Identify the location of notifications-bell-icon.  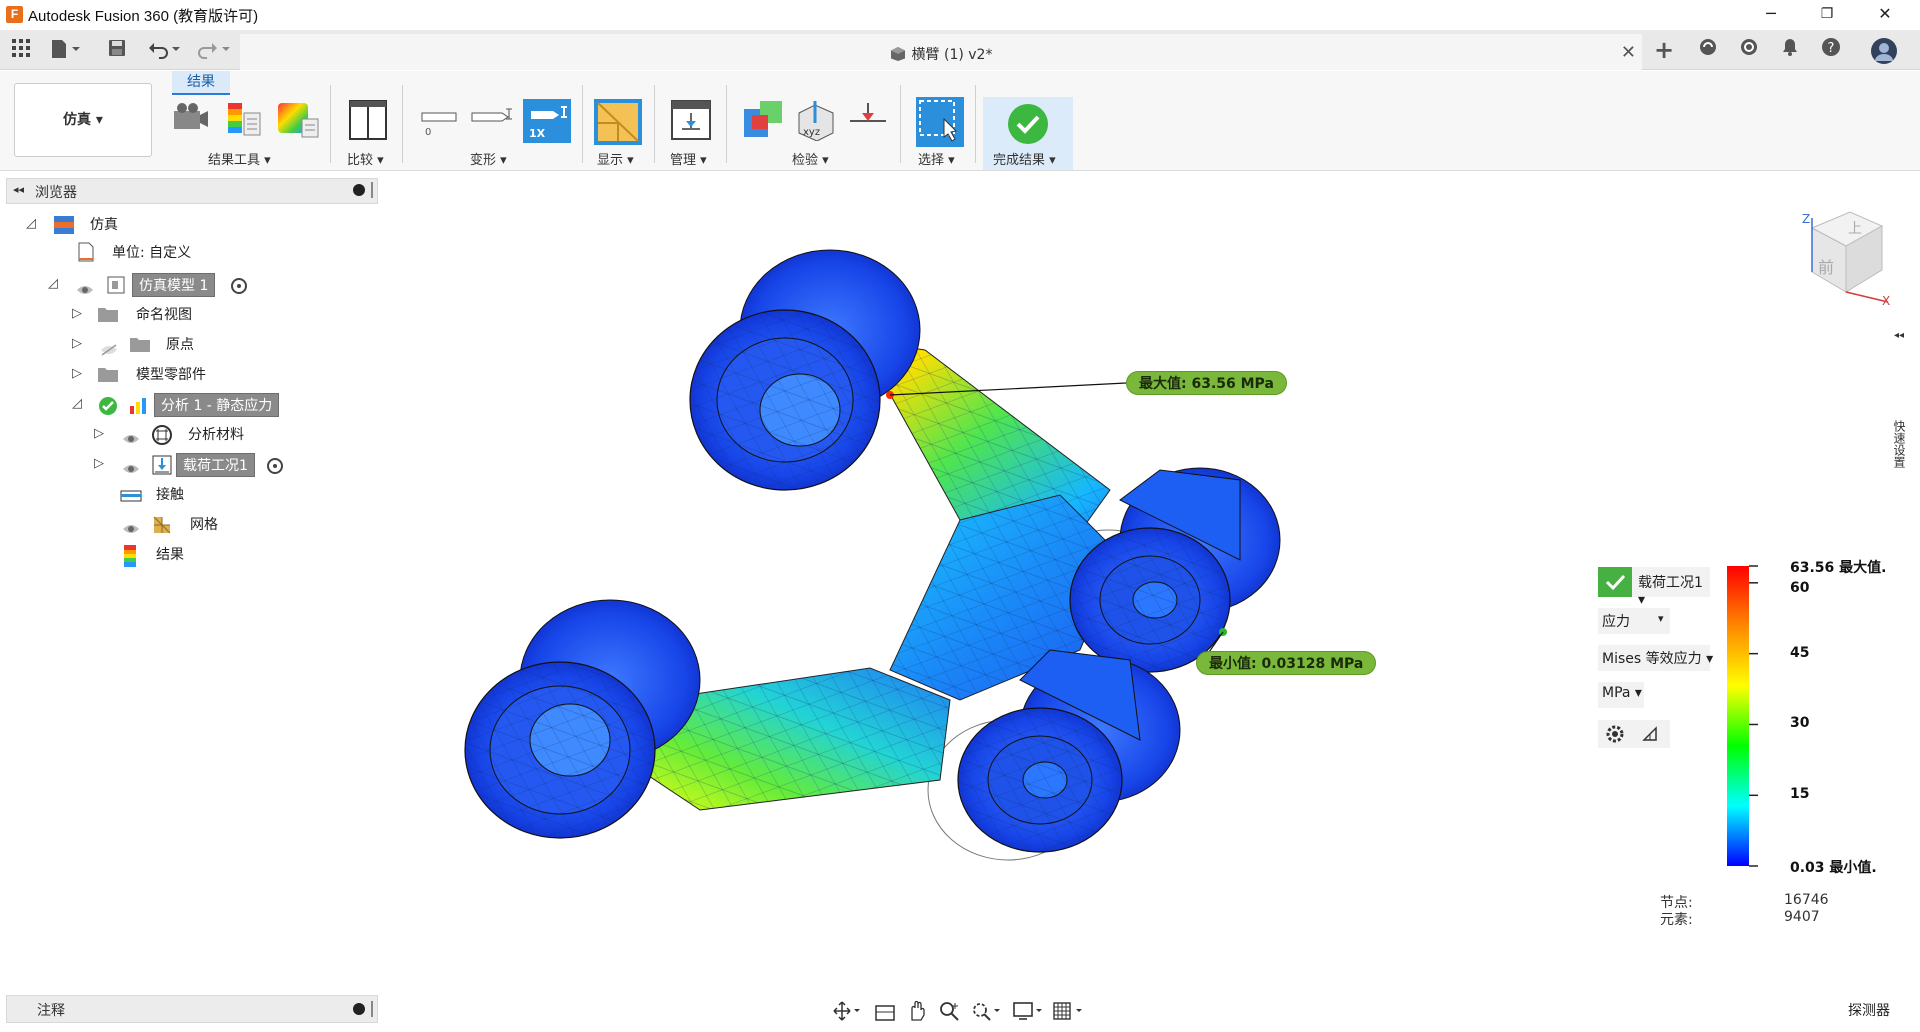
(1790, 50).